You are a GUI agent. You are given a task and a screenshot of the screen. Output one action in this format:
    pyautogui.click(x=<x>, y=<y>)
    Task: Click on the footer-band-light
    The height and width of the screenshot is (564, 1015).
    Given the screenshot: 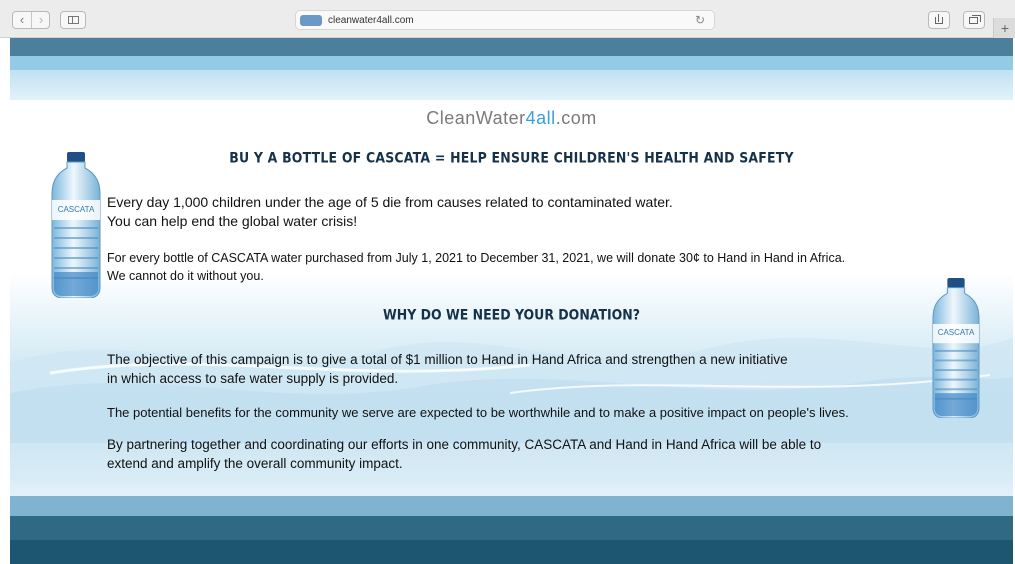 What is the action you would take?
    pyautogui.click(x=511, y=506)
    